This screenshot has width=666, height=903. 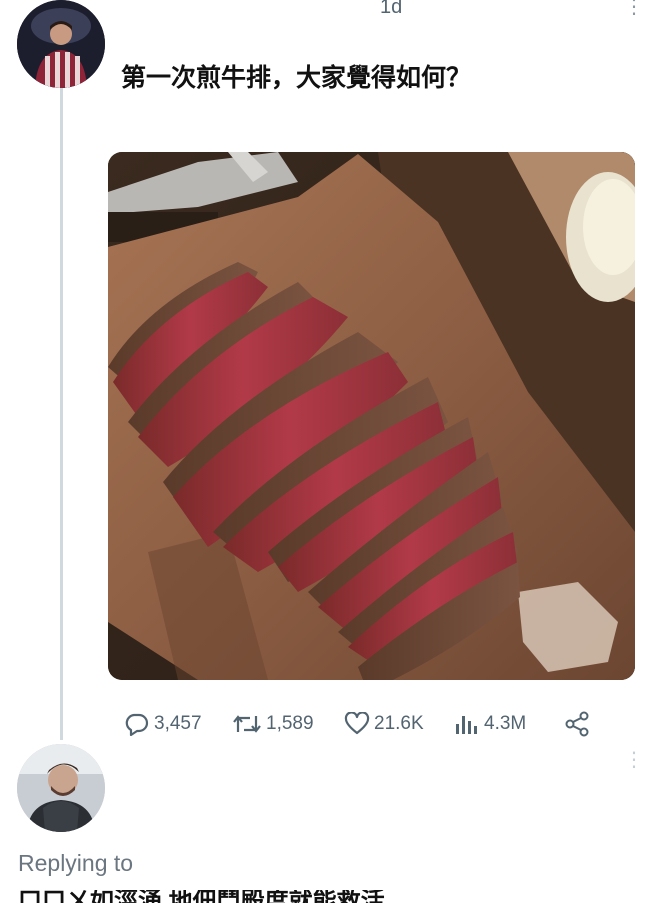 I want to click on views-chart-icon, so click(x=466, y=725).